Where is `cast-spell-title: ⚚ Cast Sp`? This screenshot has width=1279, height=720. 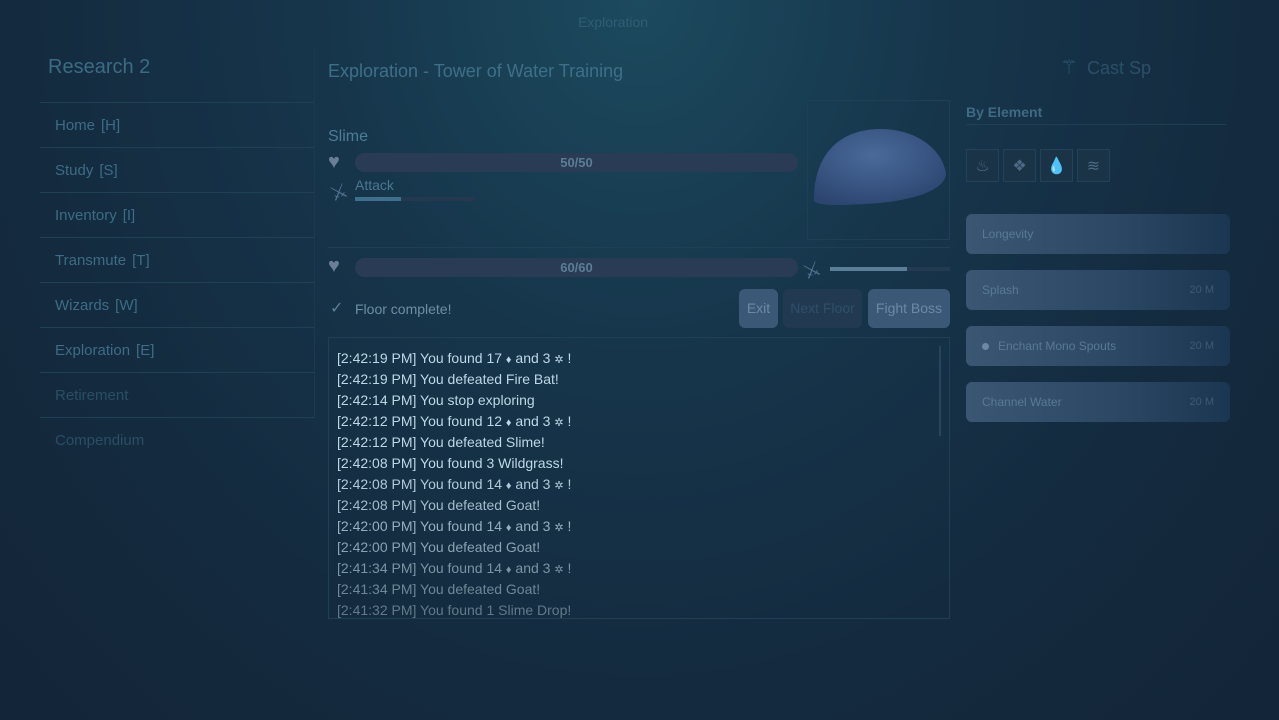
cast-spell-title: ⚚ Cast Sp is located at coordinates (1105, 67).